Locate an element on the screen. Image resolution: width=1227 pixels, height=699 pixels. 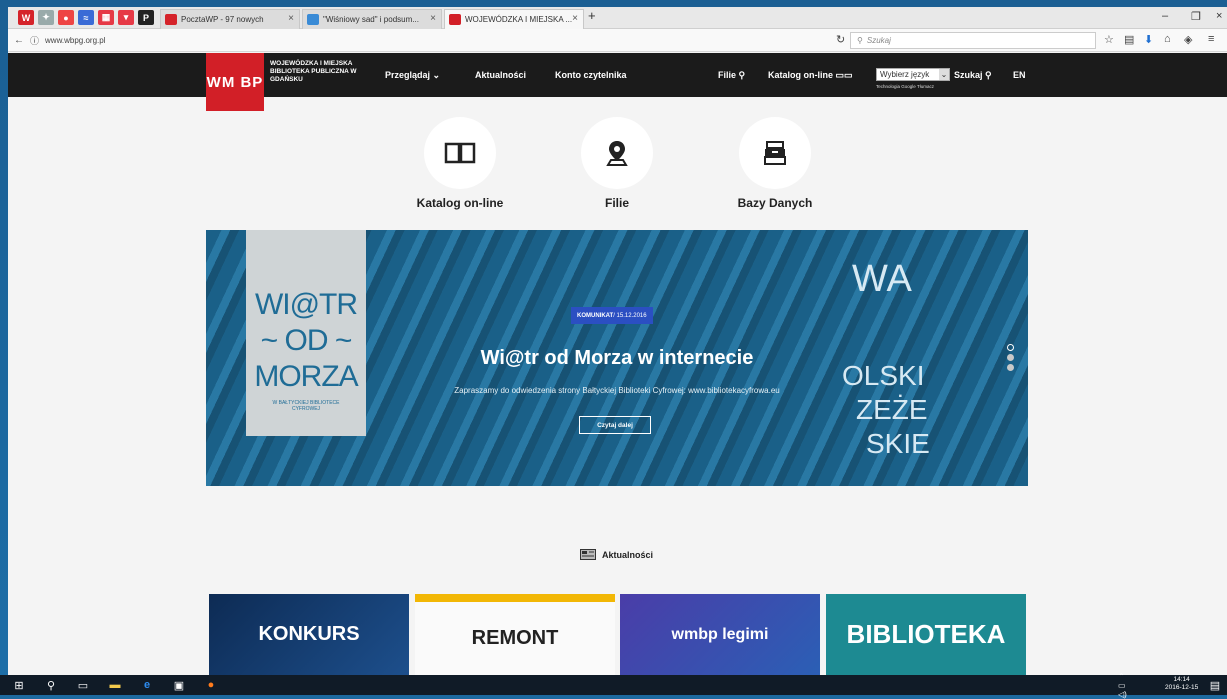
read-more-button: Czytaj dalej is located at coordinates (615, 425).